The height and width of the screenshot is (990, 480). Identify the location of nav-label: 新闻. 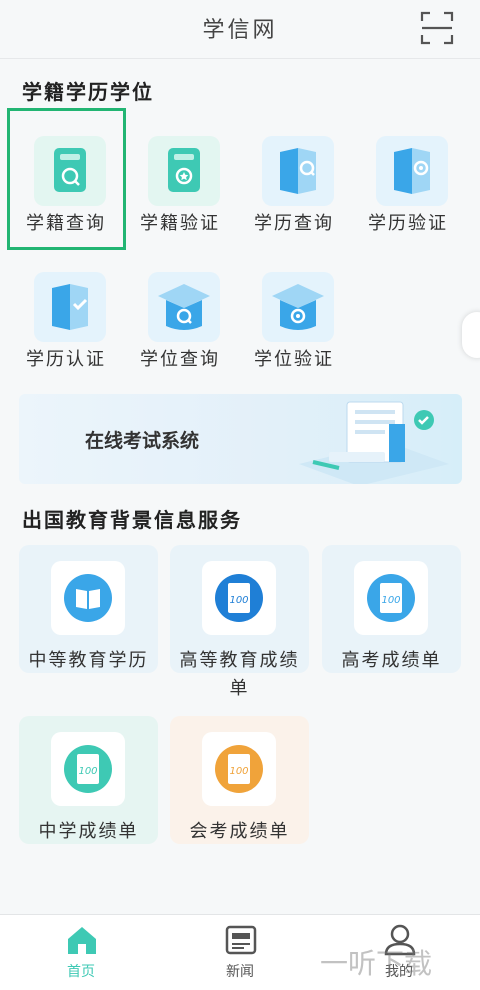
(240, 972).